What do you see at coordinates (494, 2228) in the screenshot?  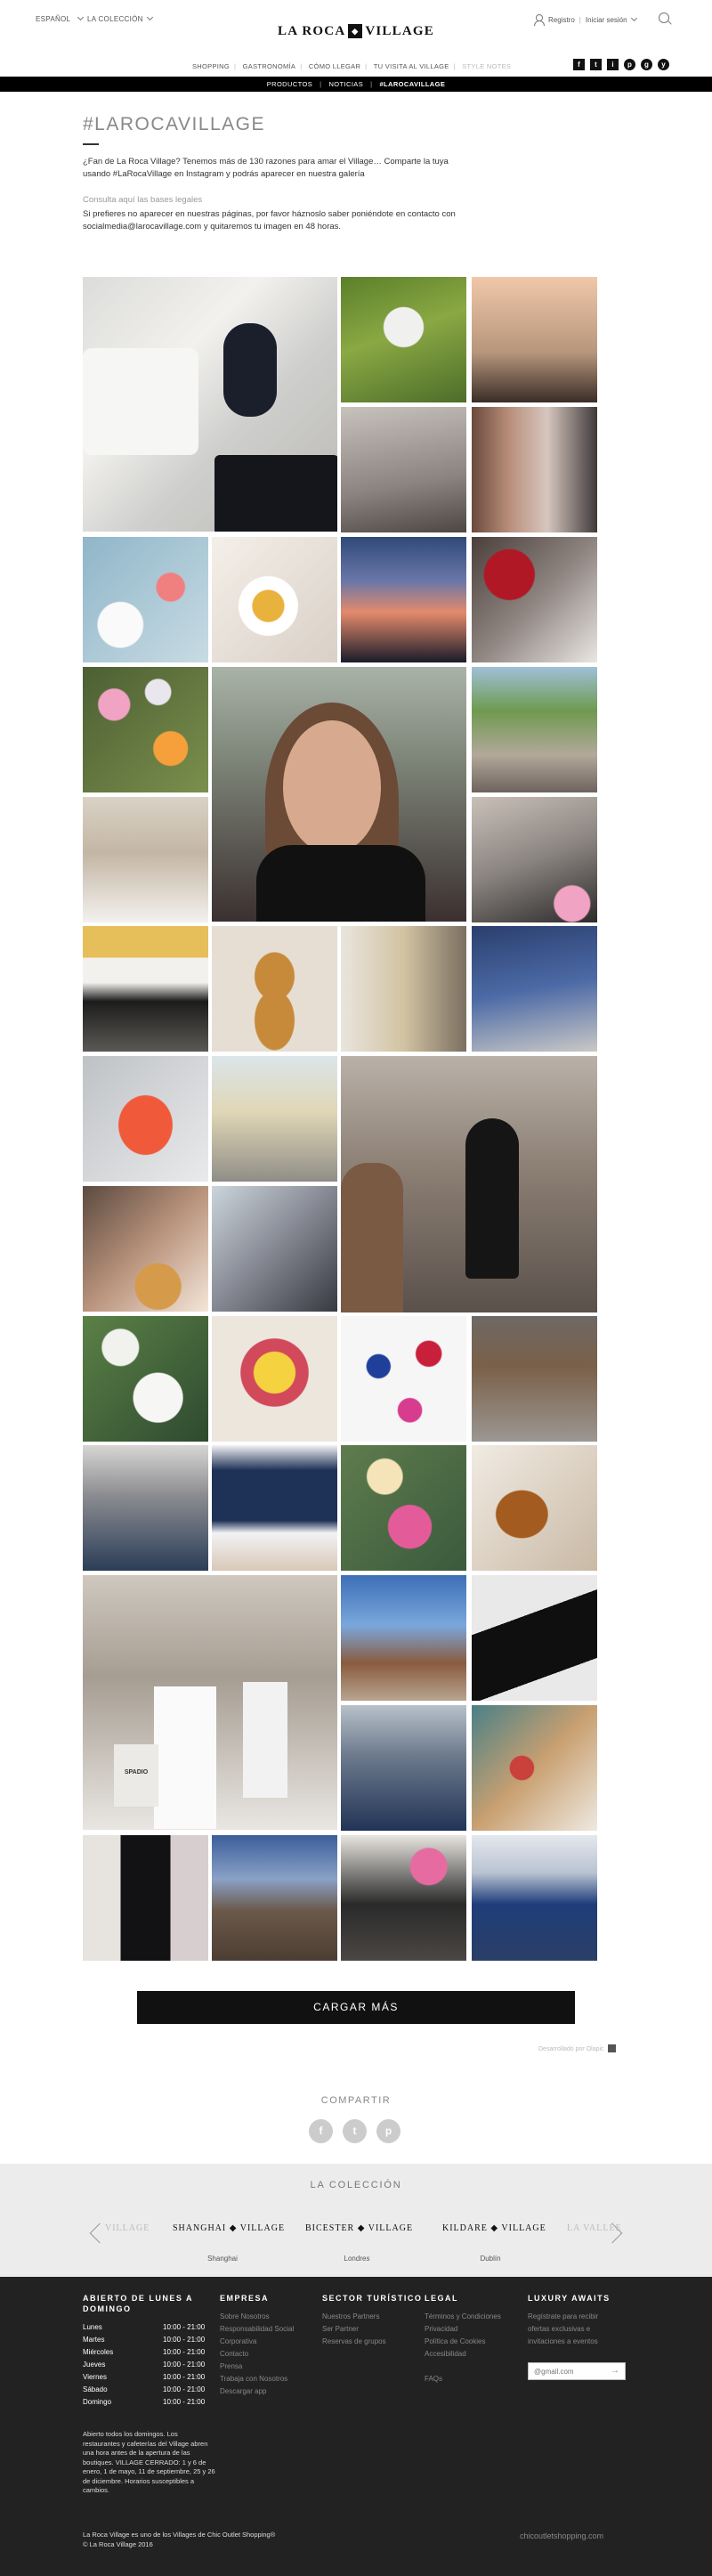 I see `village-logo-kildare: KILDARE ◆ VILLAGE` at bounding box center [494, 2228].